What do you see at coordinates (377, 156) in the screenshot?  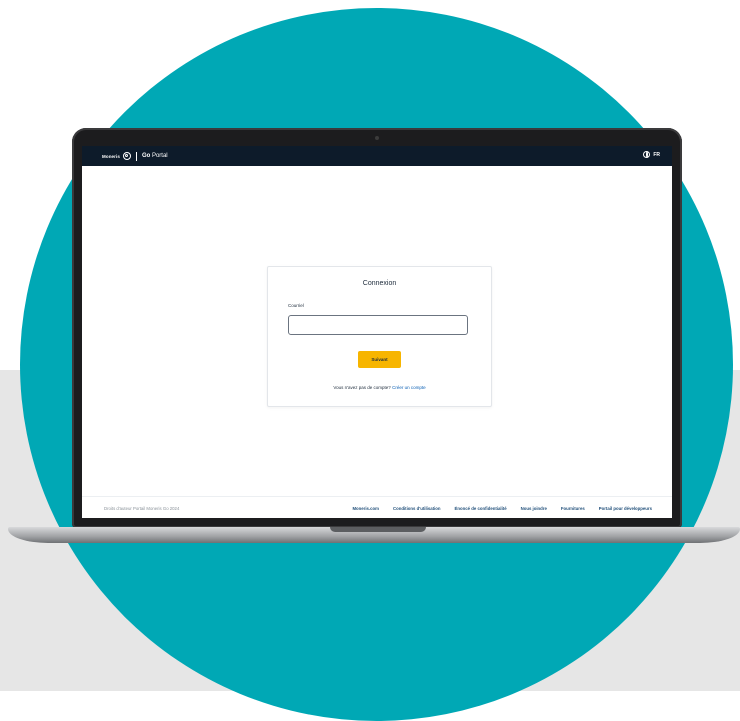 I see `app-header: Moneris Go Portal FR` at bounding box center [377, 156].